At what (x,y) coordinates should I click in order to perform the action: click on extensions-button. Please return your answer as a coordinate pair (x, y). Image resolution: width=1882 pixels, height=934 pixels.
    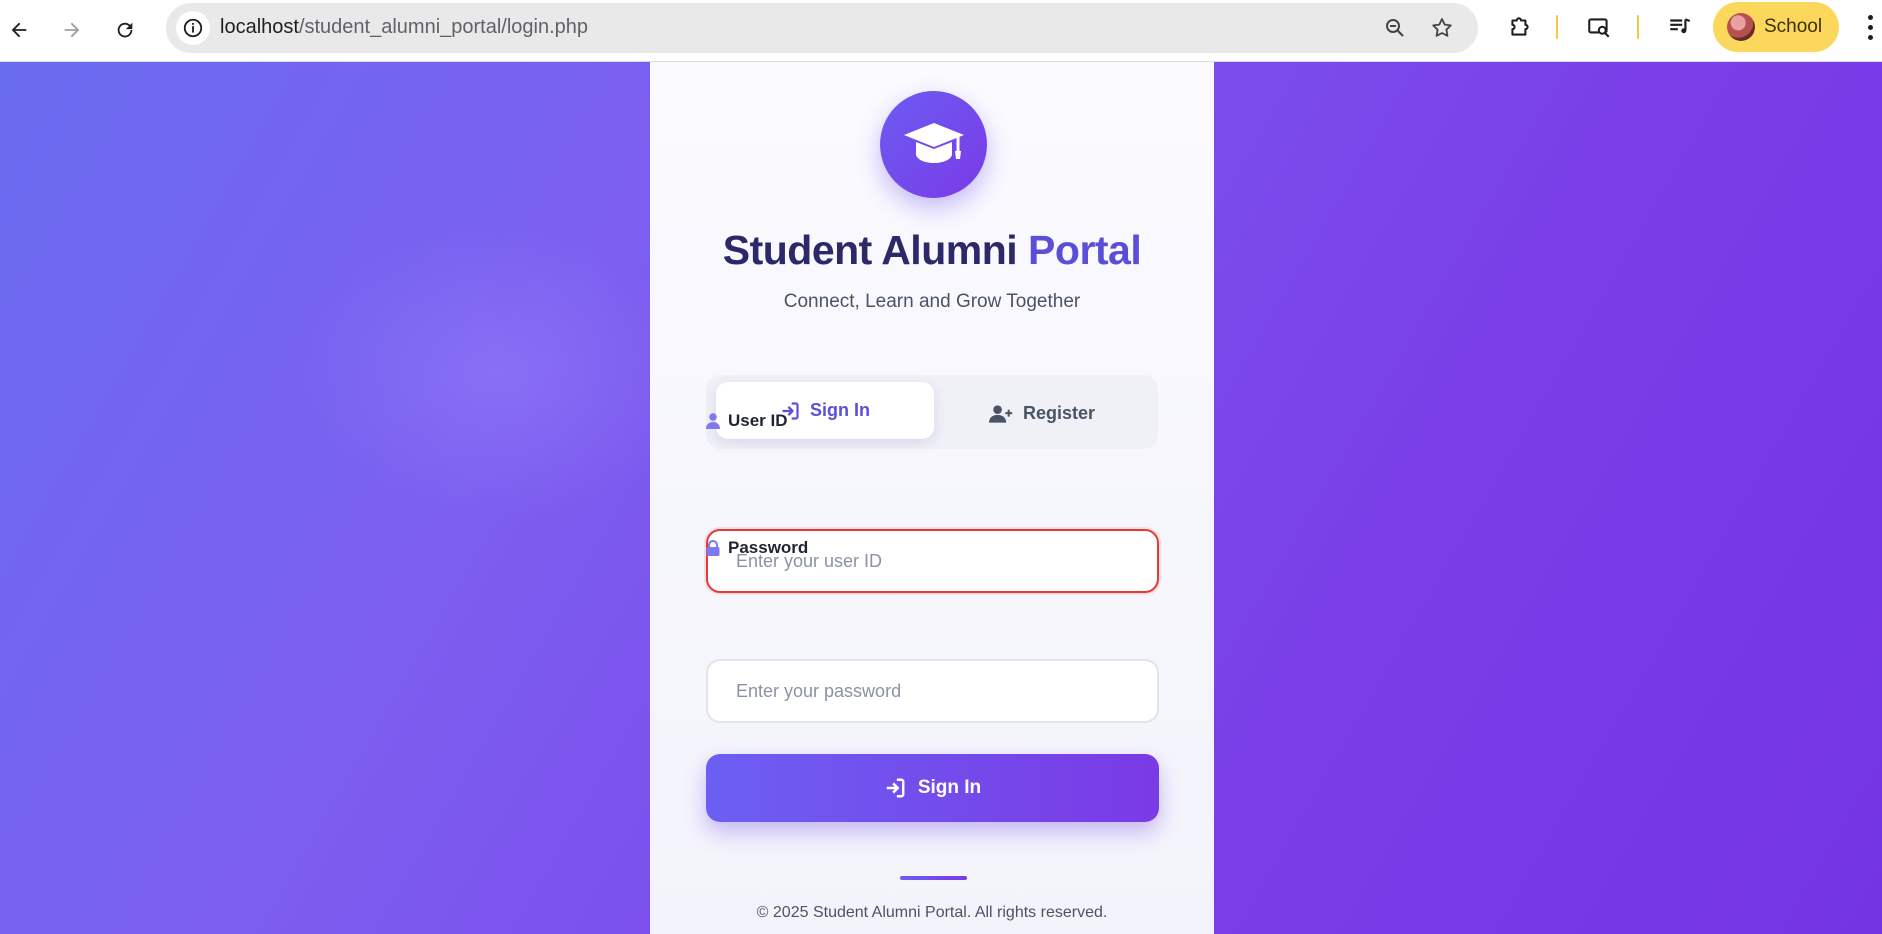
    Looking at the image, I should click on (1520, 27).